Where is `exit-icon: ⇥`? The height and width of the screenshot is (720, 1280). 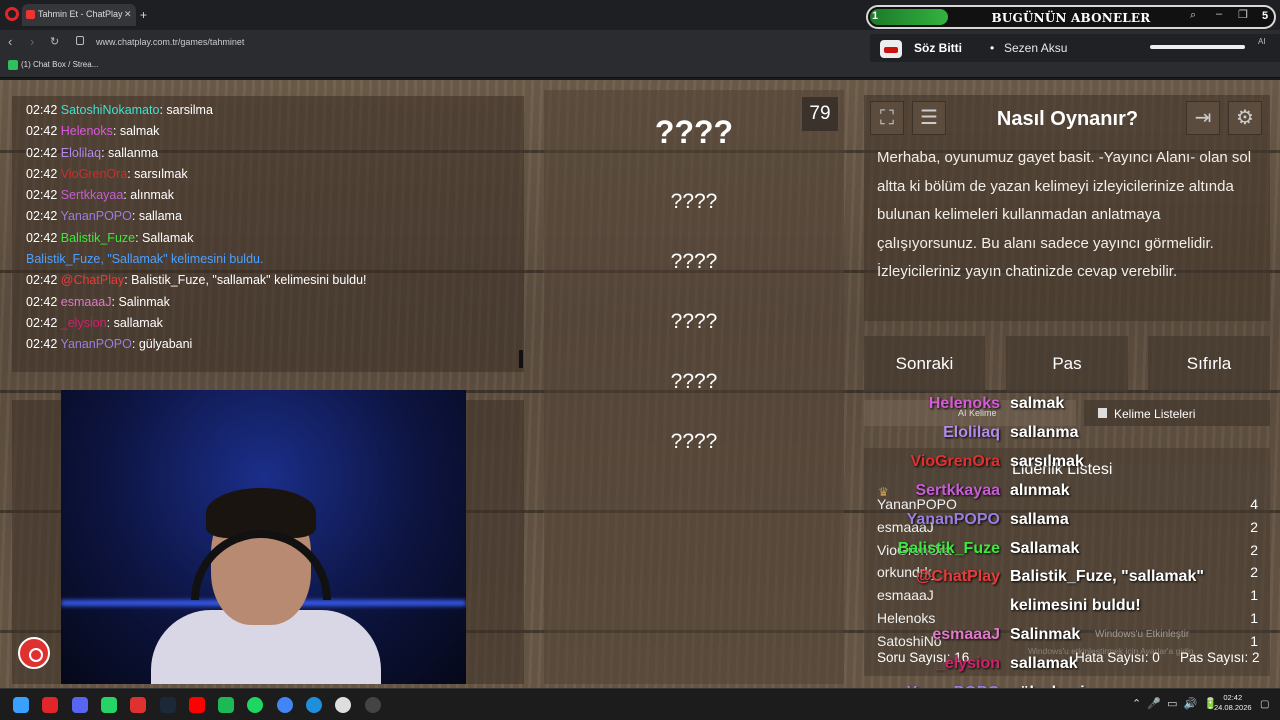 exit-icon: ⇥ is located at coordinates (1203, 118).